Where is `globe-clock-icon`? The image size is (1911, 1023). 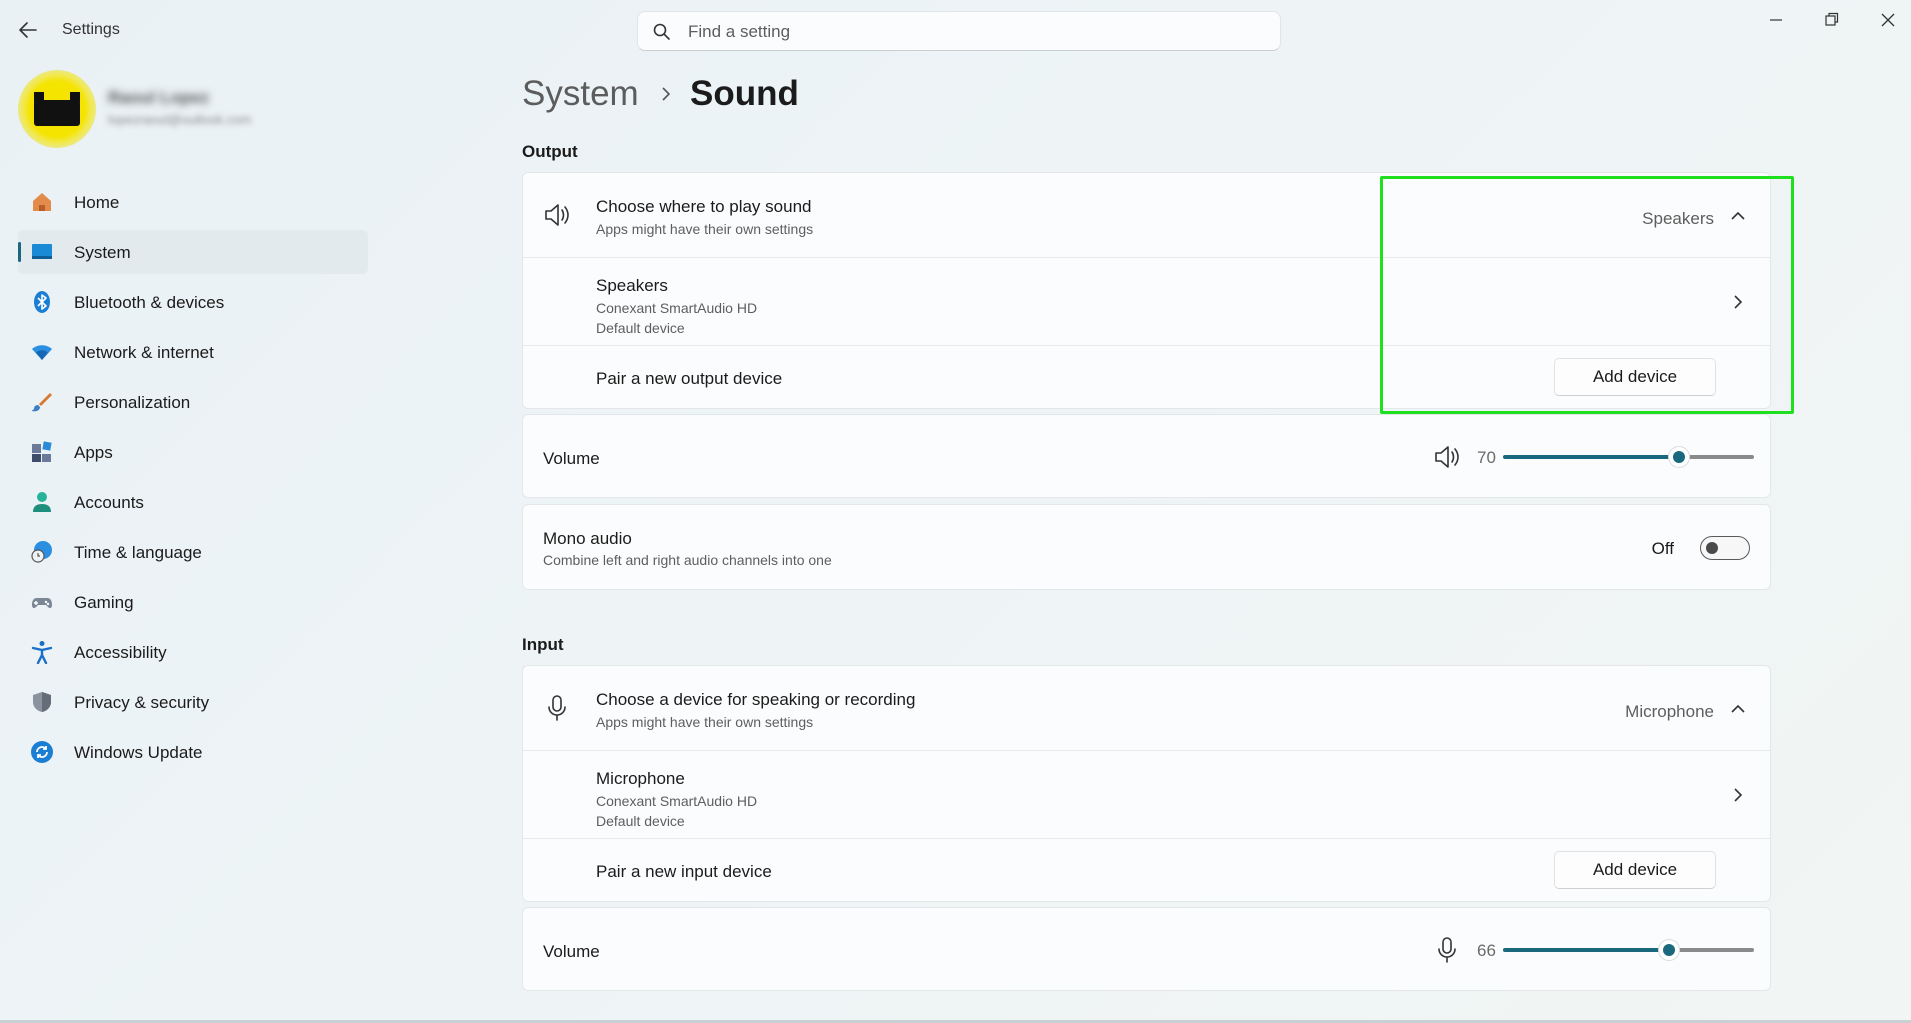 globe-clock-icon is located at coordinates (42, 552).